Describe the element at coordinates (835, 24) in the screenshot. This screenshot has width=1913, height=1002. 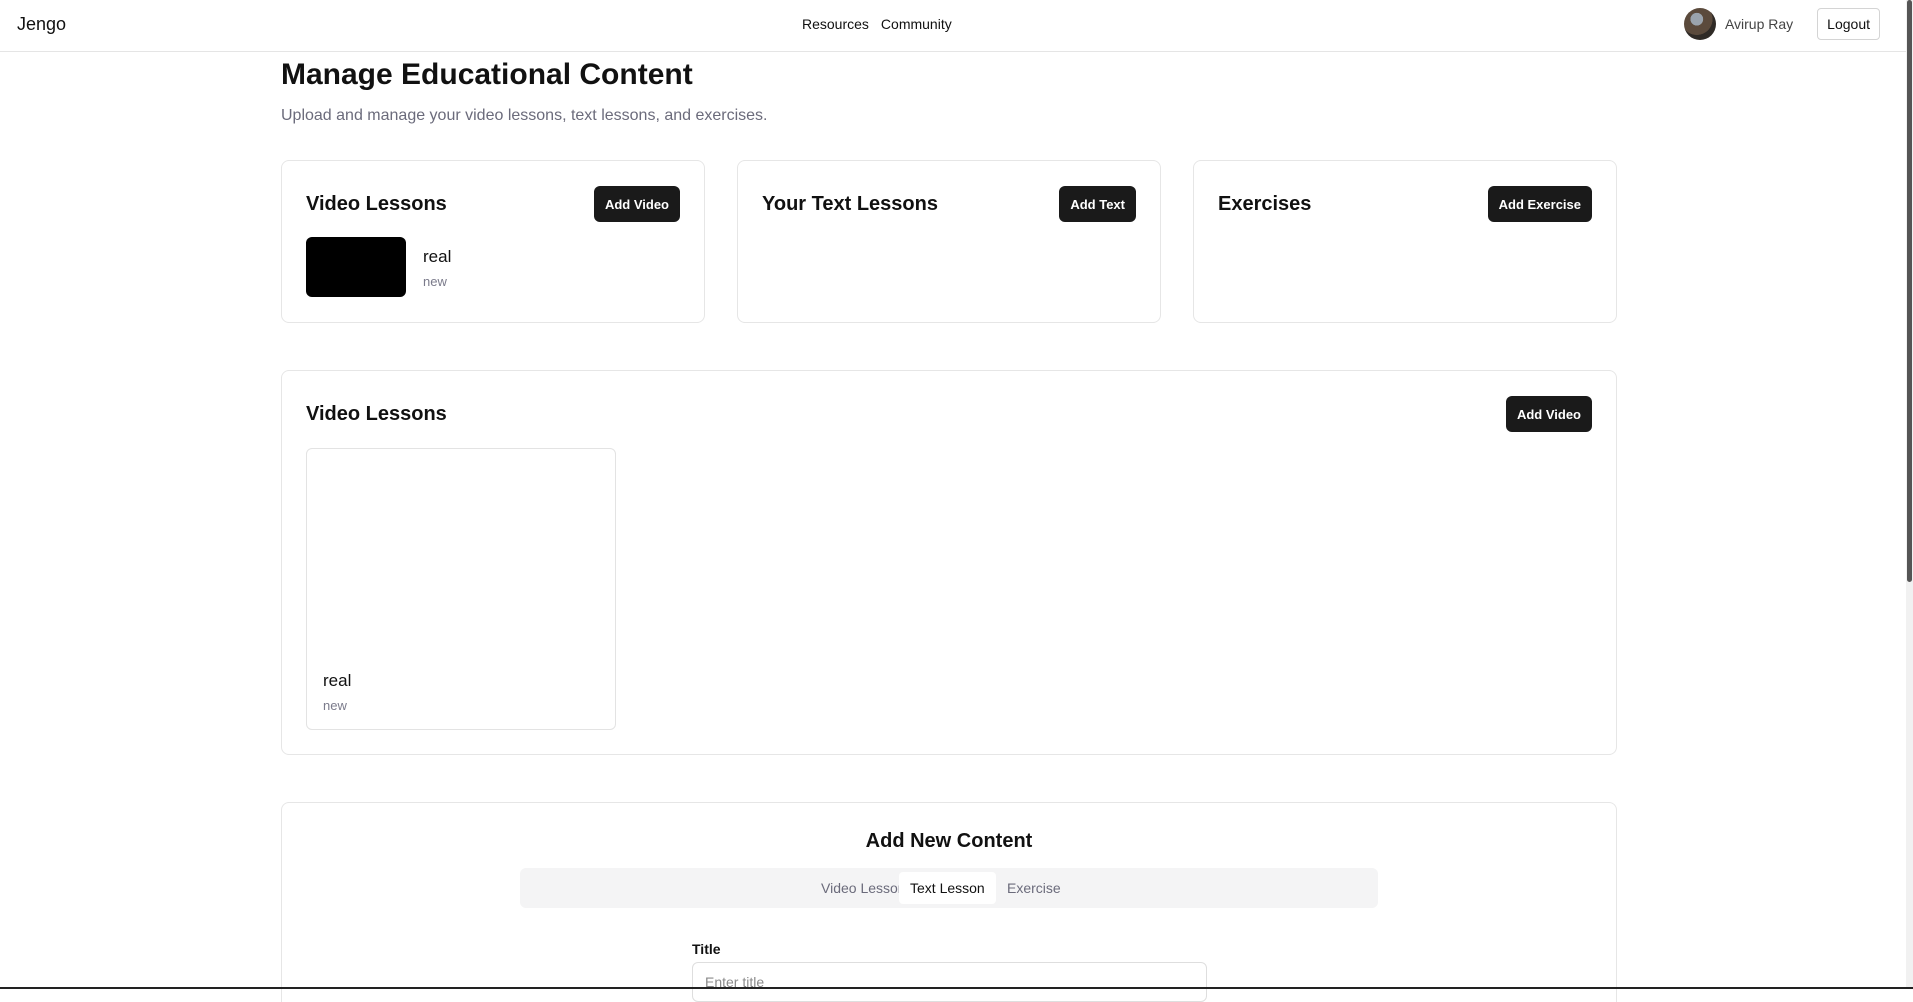
I see `nav-link-resources: Resources` at that location.